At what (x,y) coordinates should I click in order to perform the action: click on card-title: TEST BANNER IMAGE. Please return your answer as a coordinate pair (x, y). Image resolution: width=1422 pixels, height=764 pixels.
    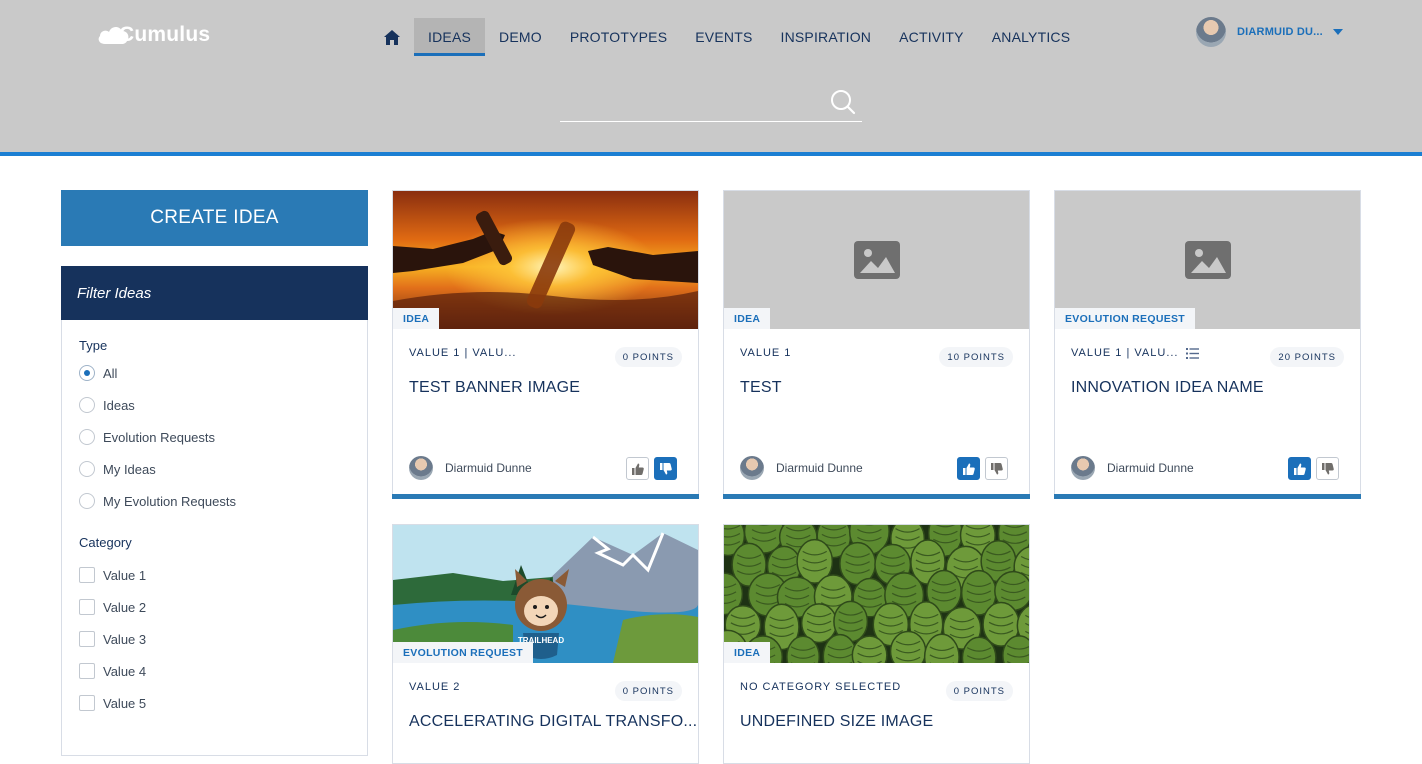
    Looking at the image, I should click on (494, 388).